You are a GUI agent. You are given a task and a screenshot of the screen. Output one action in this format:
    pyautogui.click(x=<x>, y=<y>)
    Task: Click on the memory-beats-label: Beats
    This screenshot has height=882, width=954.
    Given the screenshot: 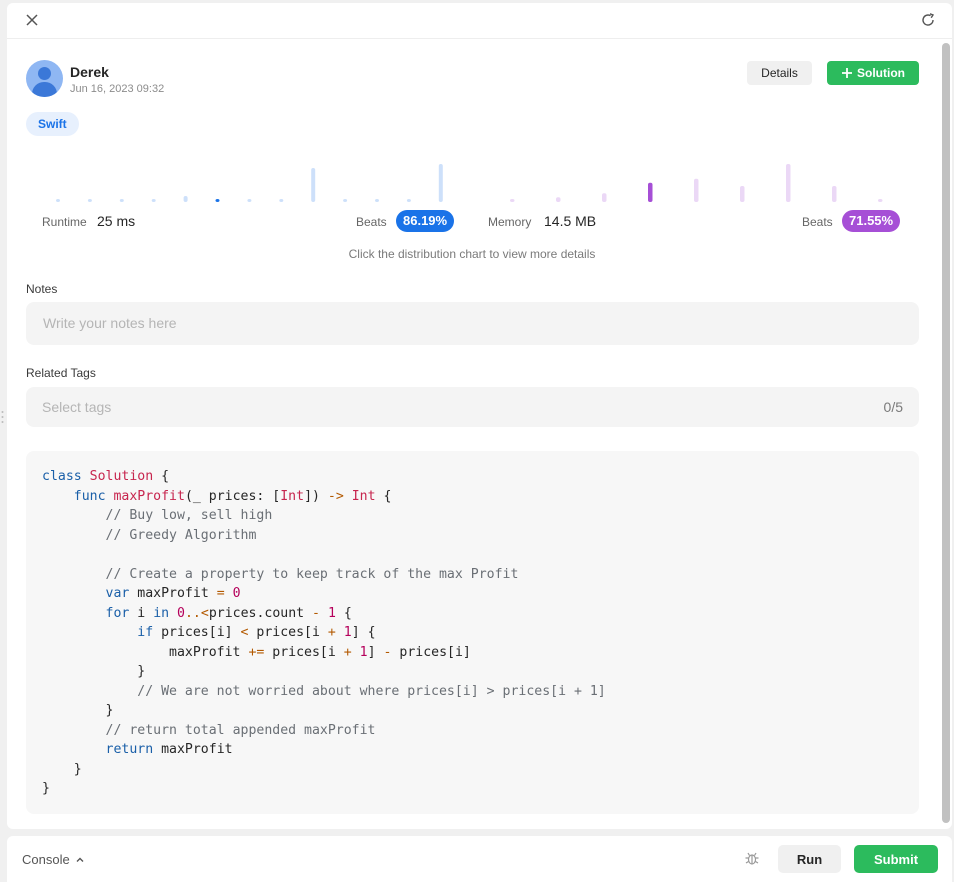 What is the action you would take?
    pyautogui.click(x=817, y=222)
    